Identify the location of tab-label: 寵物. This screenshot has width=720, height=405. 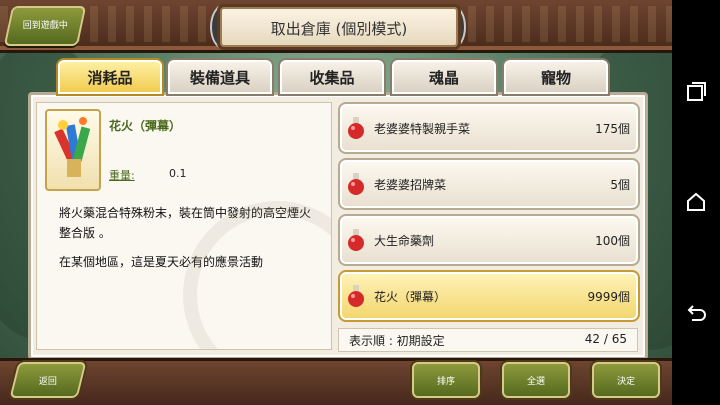
(555, 78).